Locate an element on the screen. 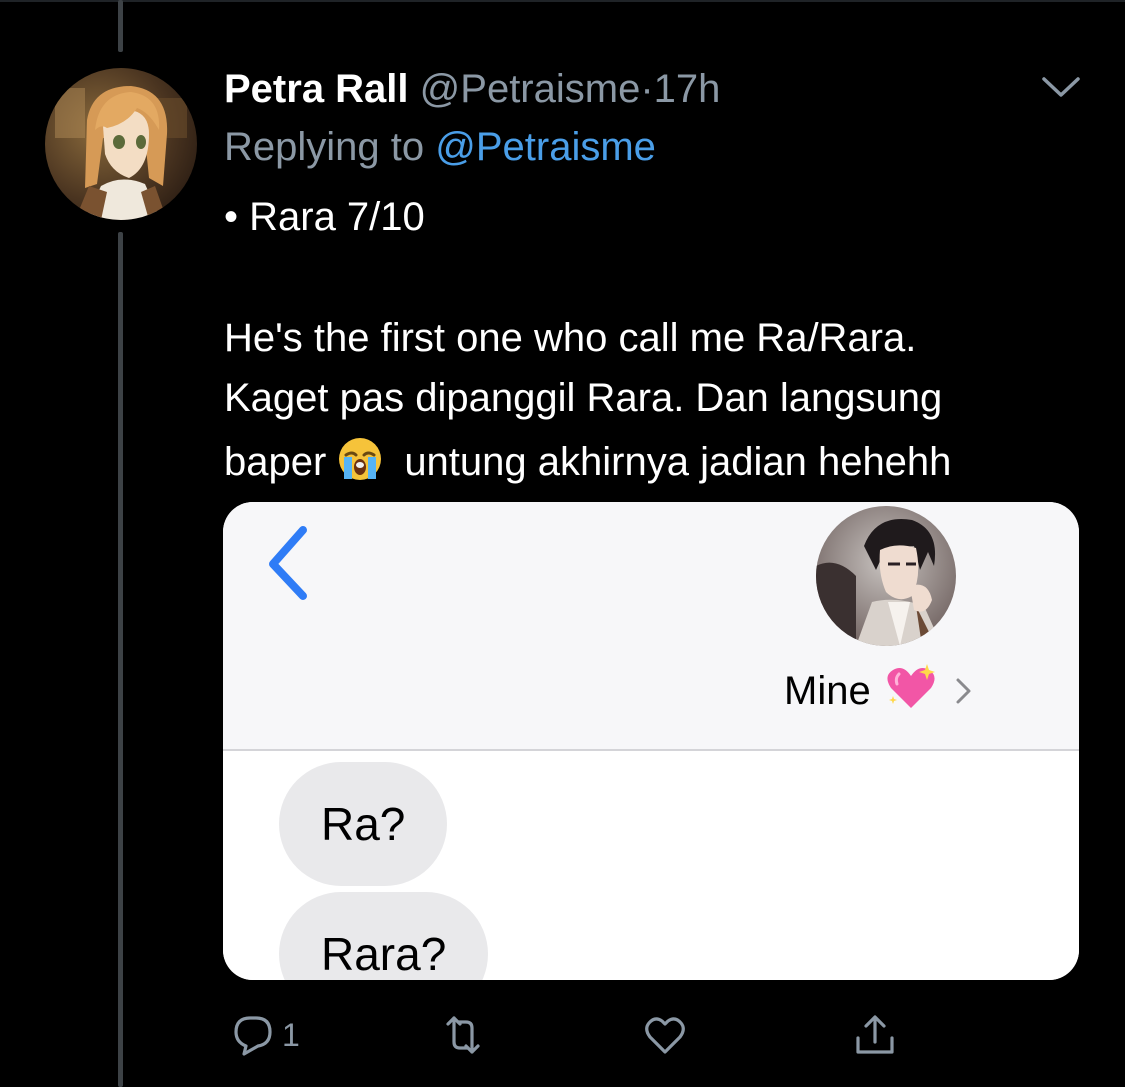 The height and width of the screenshot is (1087, 1125). contact-name-row: Mine is located at coordinates (879, 688).